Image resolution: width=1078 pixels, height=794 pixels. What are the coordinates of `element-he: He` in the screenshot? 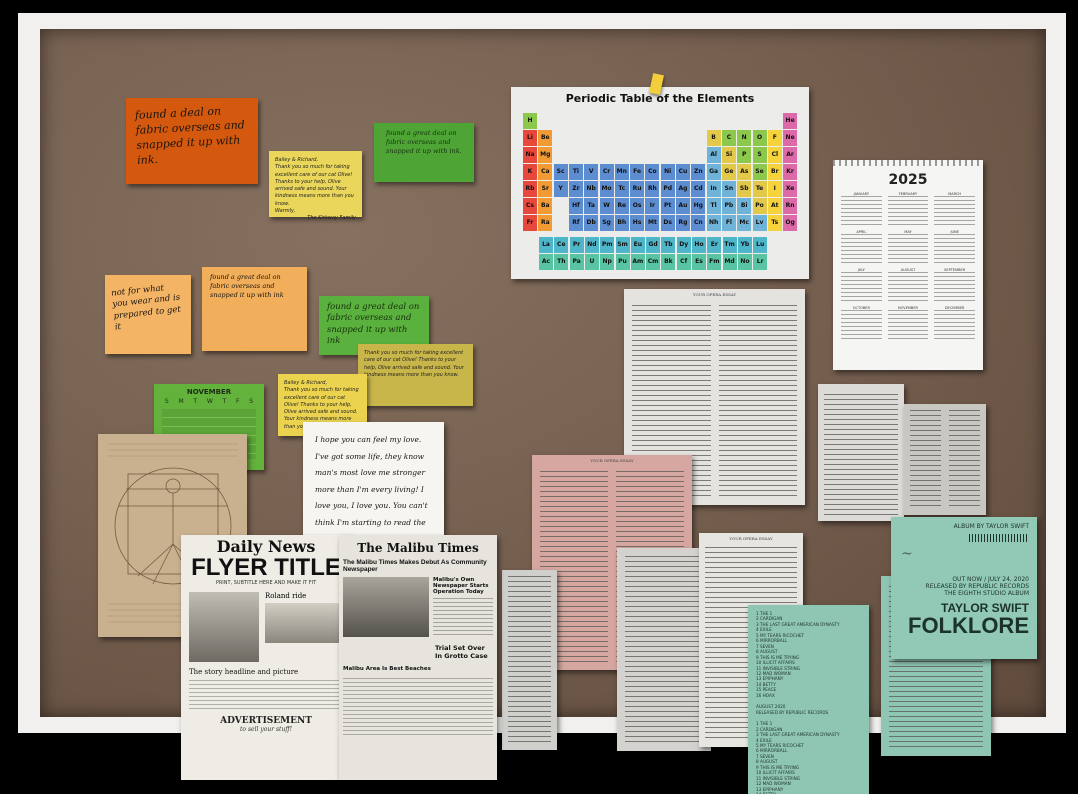 It's located at (790, 121).